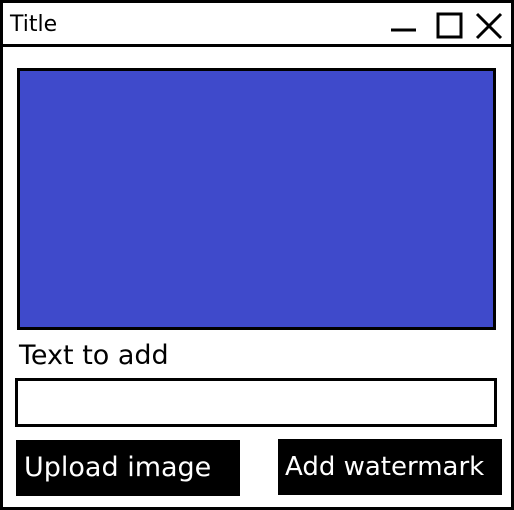  Describe the element at coordinates (94, 355) in the screenshot. I see `text-to-add-label: Text to add` at that location.